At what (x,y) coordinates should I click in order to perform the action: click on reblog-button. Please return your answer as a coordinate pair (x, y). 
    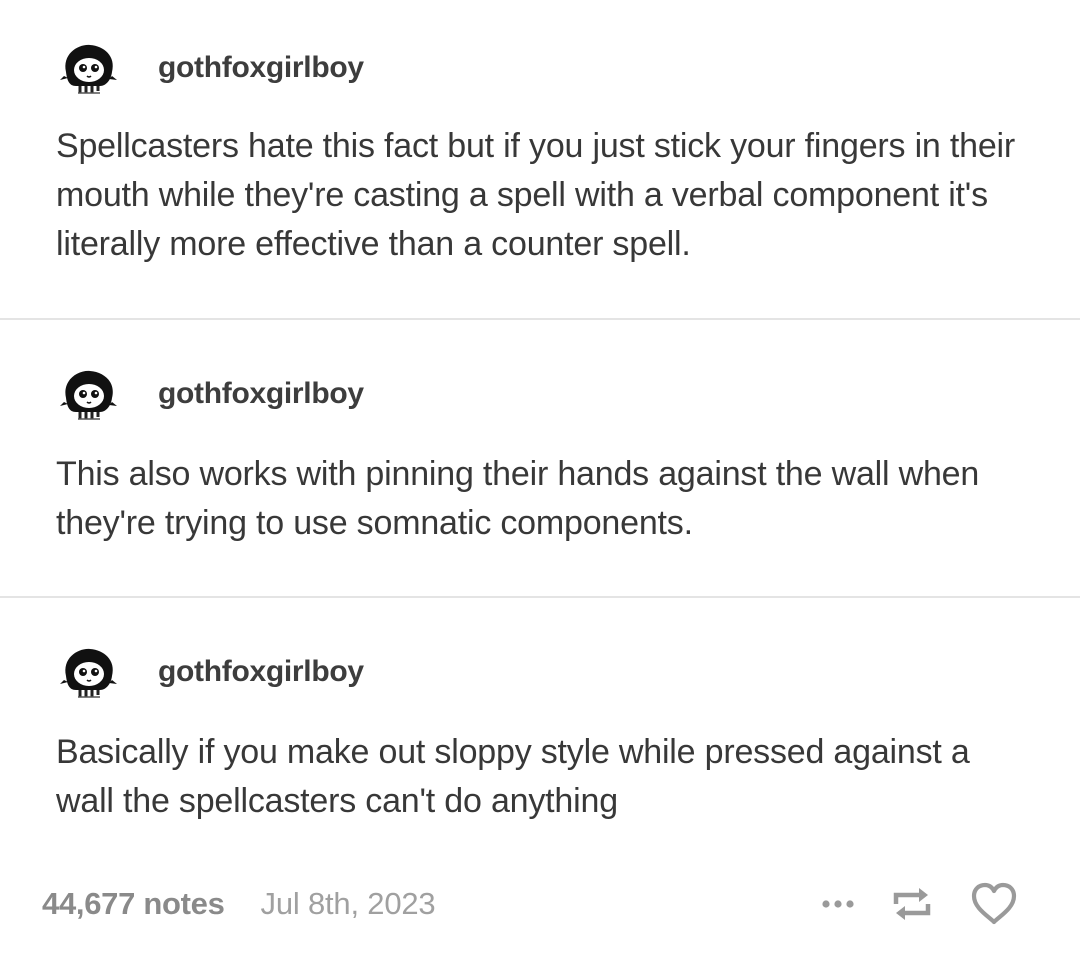
    Looking at the image, I should click on (912, 904).